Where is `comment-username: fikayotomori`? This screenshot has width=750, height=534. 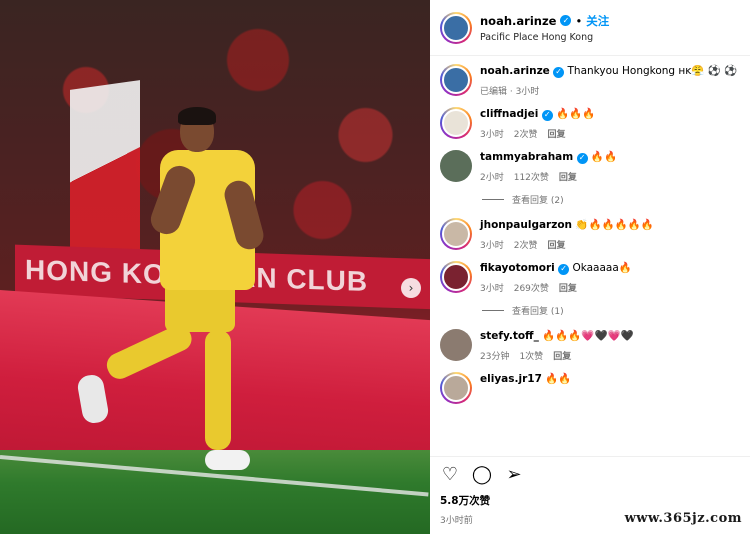 comment-username: fikayotomori is located at coordinates (517, 268).